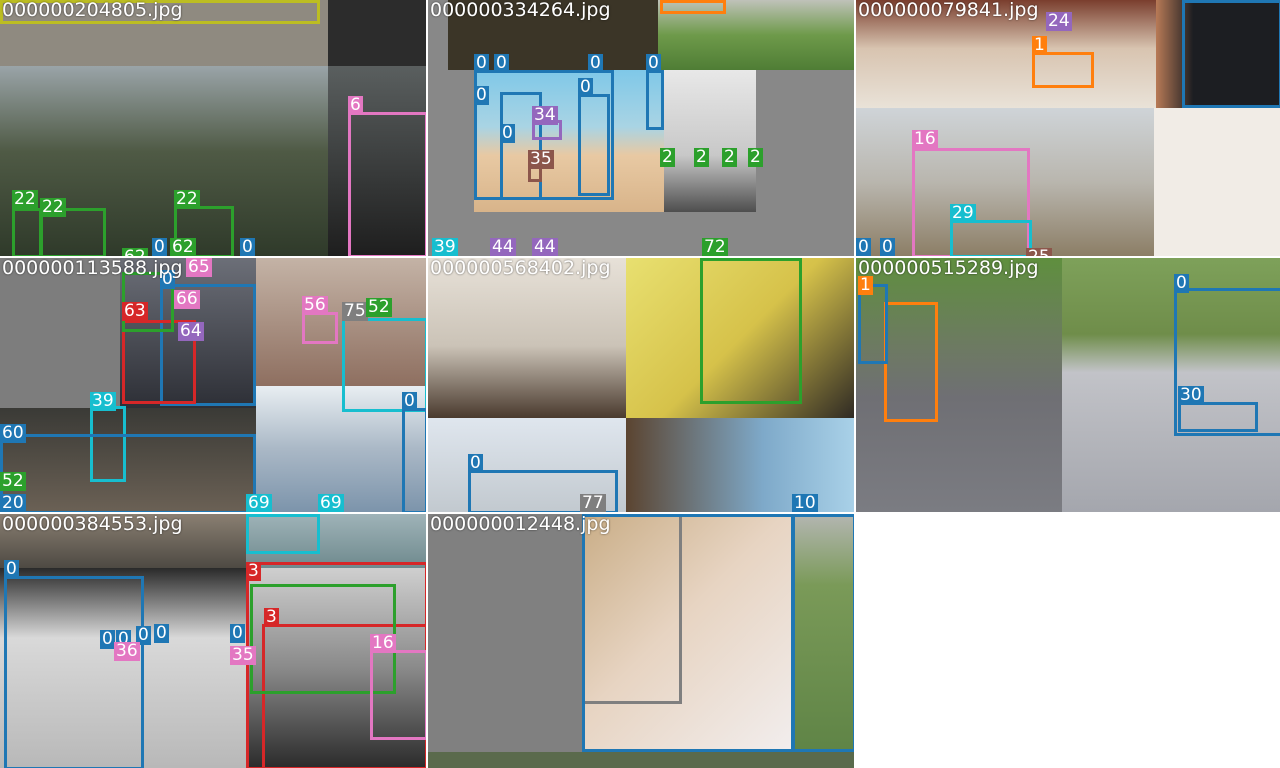 Image resolution: width=1280 pixels, height=768 pixels. What do you see at coordinates (355, 311) in the screenshot?
I see `class-label: 75` at bounding box center [355, 311].